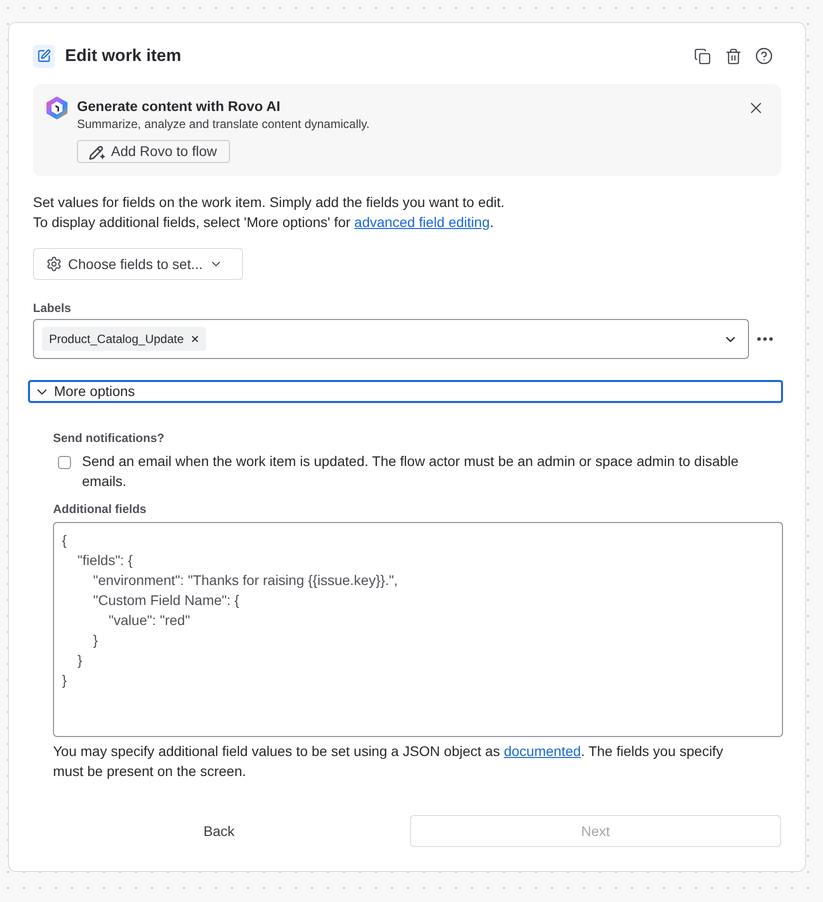 This screenshot has width=823, height=902. I want to click on copy-icon, so click(702, 56).